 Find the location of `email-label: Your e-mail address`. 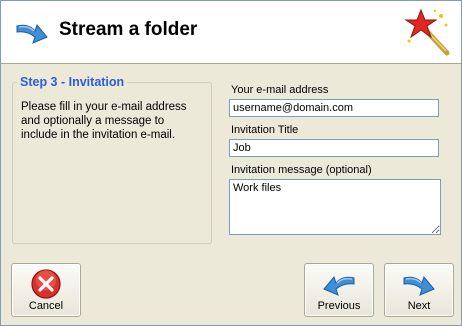

email-label: Your e-mail address is located at coordinates (280, 90).